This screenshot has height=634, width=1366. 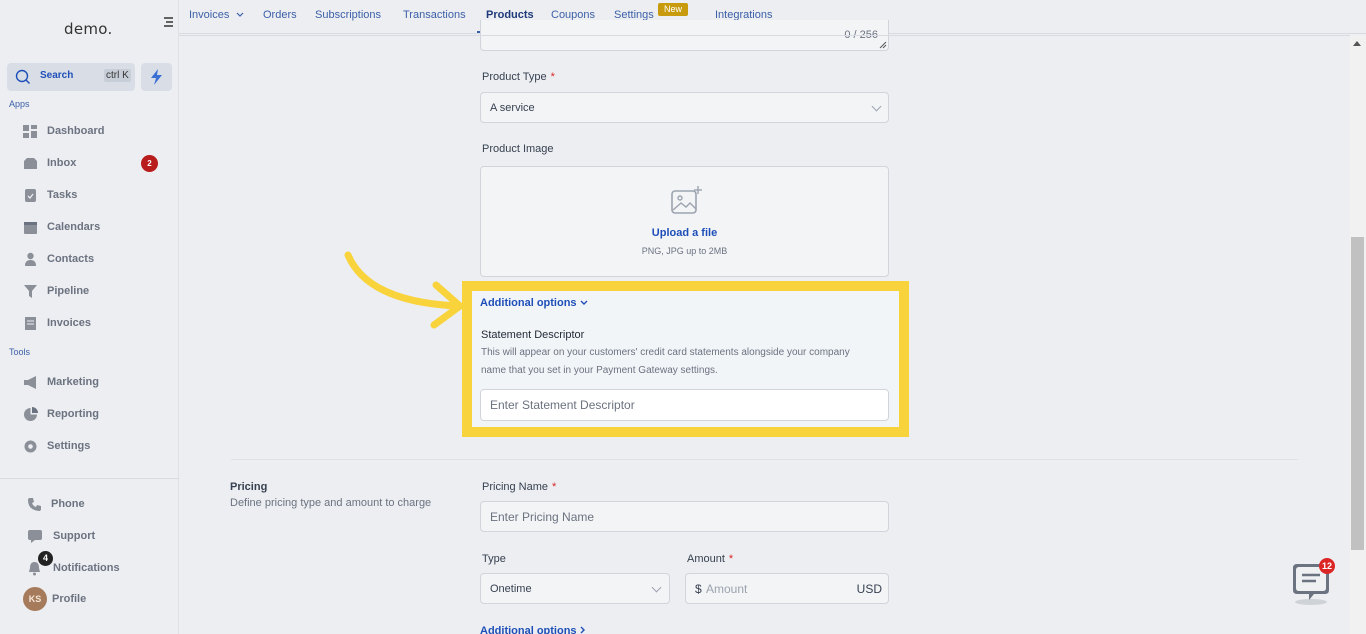 What do you see at coordinates (280, 15) in the screenshot?
I see `tab-orders: Orders` at bounding box center [280, 15].